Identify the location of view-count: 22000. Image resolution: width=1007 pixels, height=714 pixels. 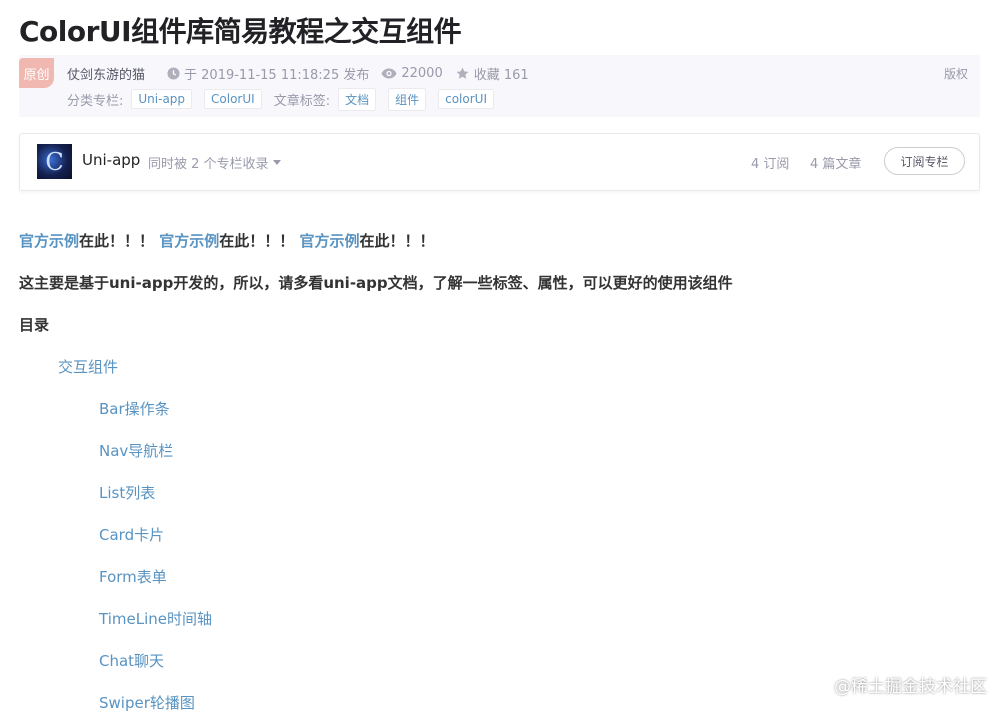
(412, 73).